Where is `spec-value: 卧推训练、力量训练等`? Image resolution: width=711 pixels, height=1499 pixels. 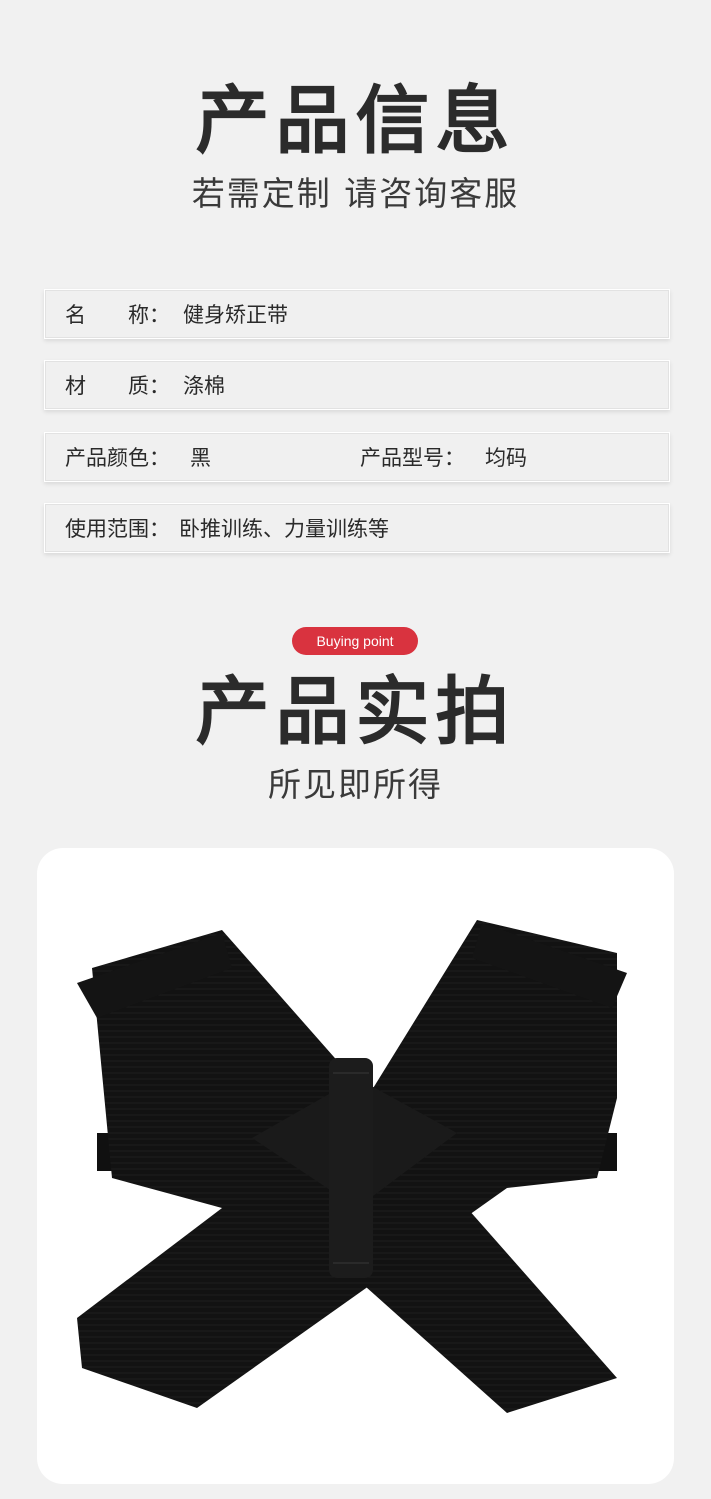 spec-value: 卧推训练、力量训练等 is located at coordinates (284, 529).